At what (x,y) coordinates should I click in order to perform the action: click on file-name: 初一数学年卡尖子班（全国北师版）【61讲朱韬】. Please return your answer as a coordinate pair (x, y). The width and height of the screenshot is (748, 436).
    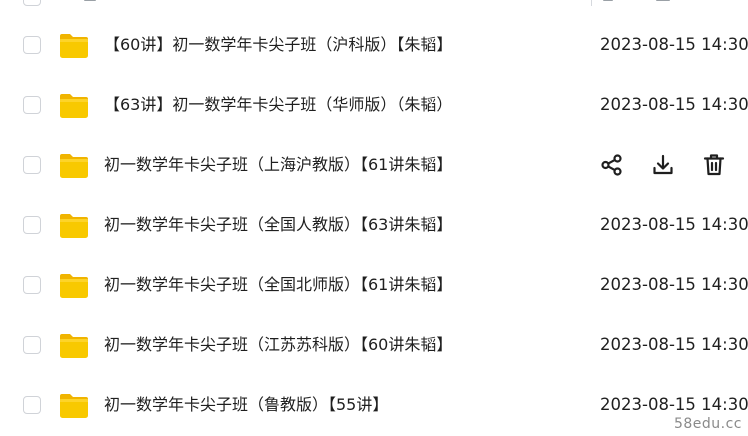
    Looking at the image, I should click on (278, 285).